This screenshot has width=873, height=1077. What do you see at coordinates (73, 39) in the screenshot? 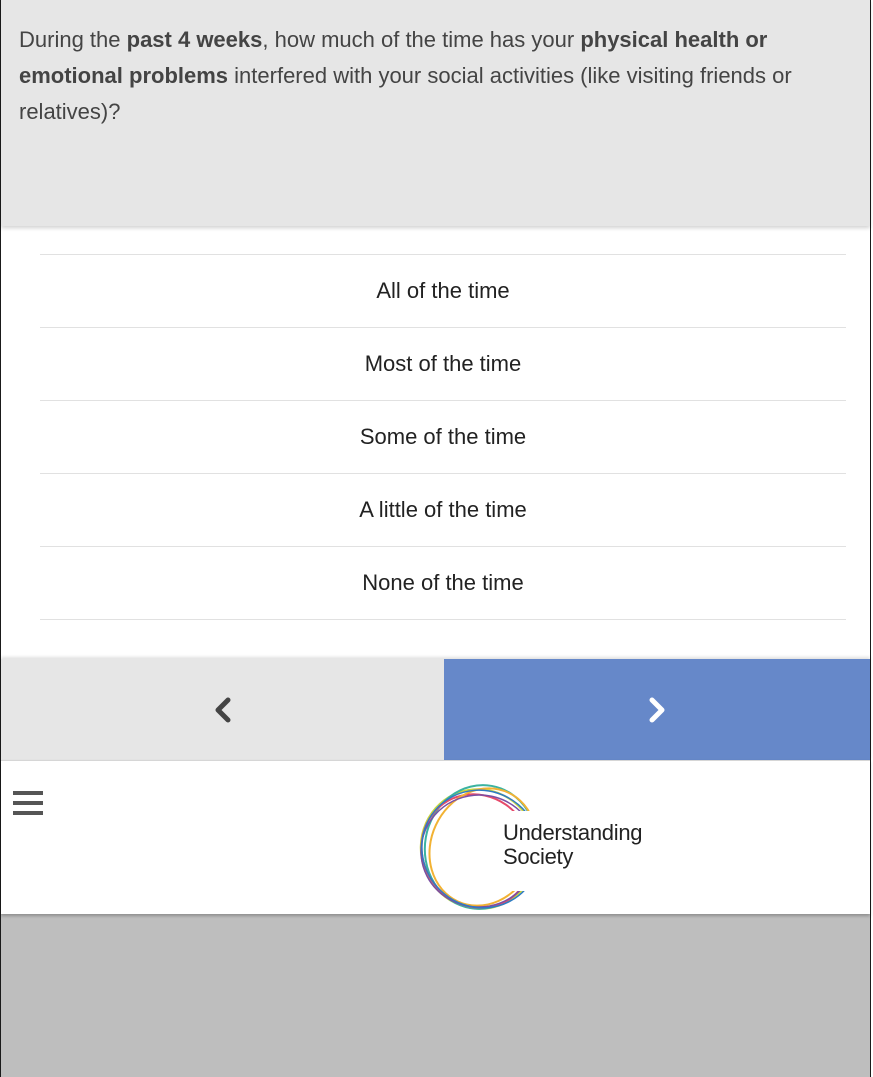
I see `question-part: During the` at bounding box center [73, 39].